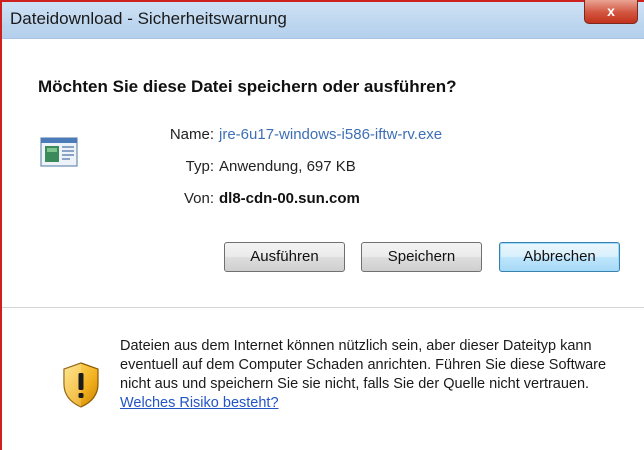 The image size is (644, 450). What do you see at coordinates (148, 18) in the screenshot?
I see `window-title: Dateidownload - Sicherheitswarnung` at bounding box center [148, 18].